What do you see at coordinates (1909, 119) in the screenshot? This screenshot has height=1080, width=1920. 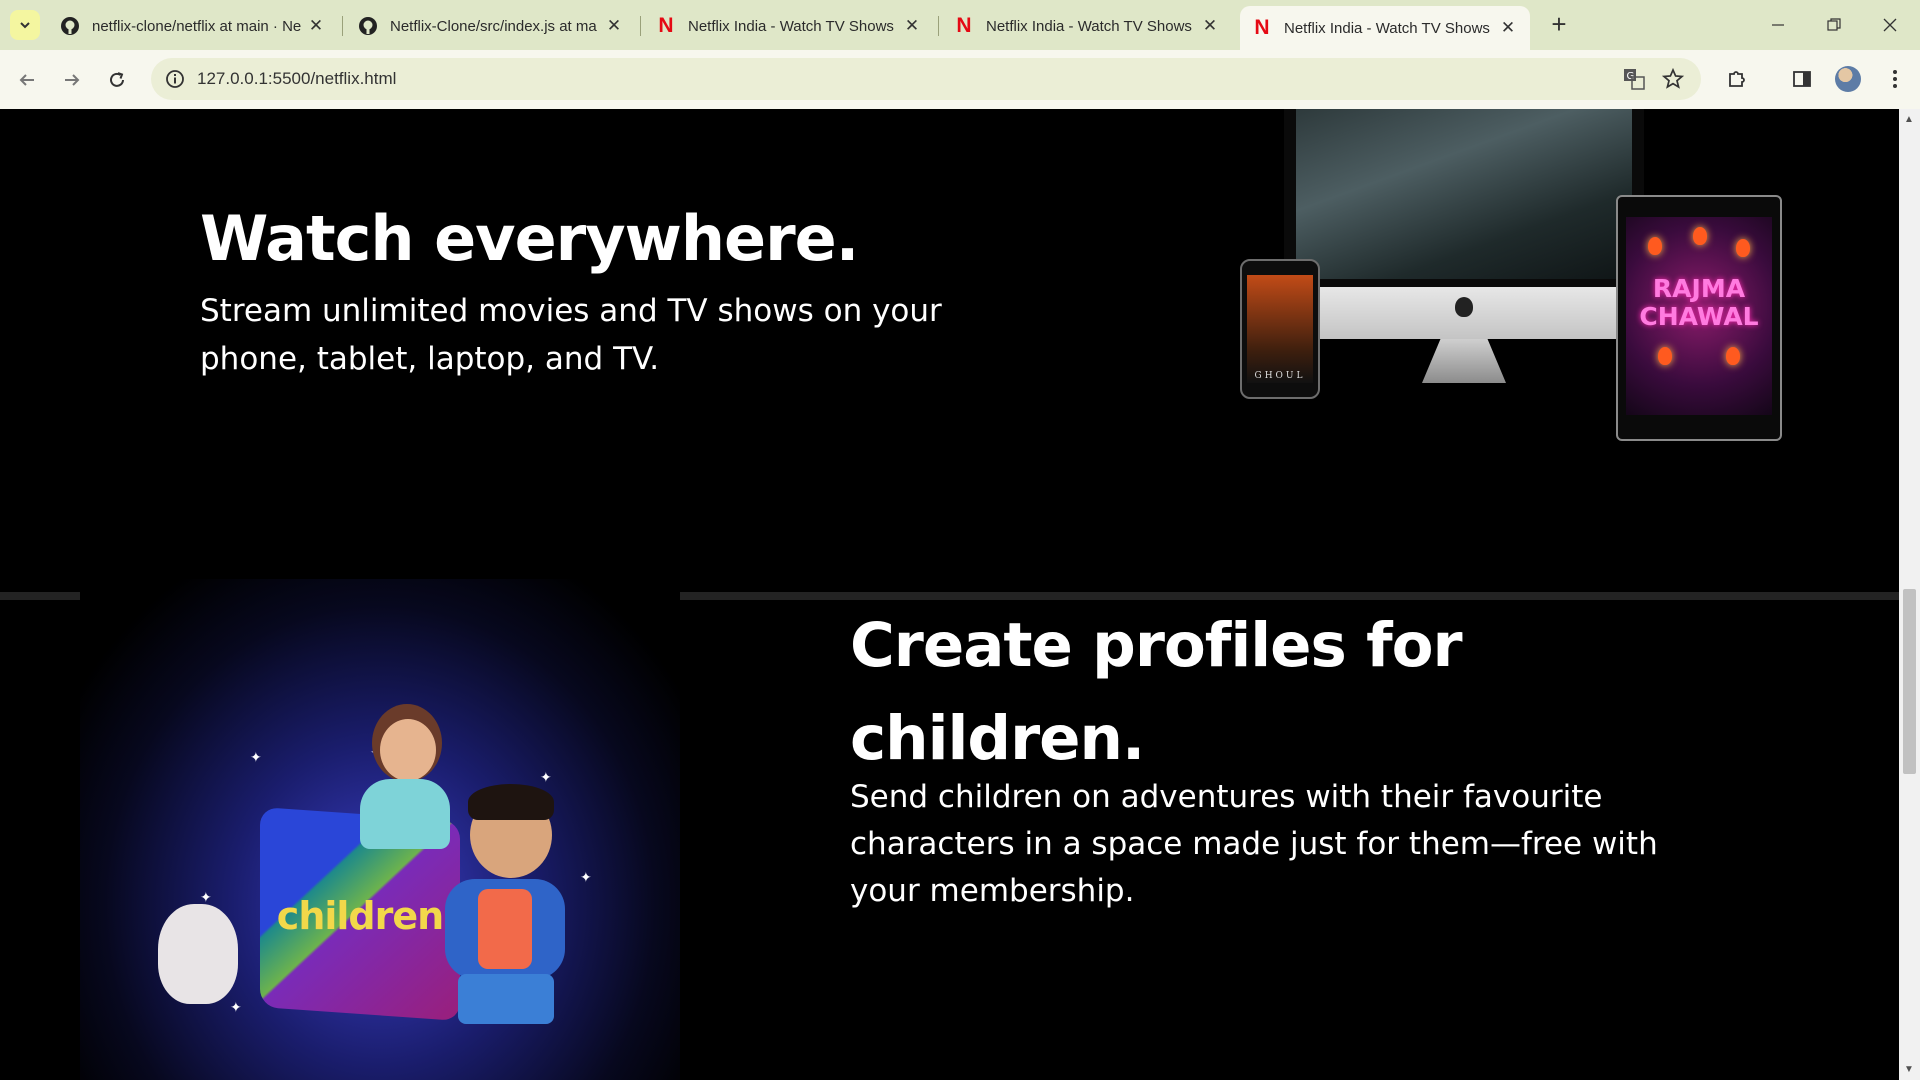 I see `scroll-up-icon: ▲` at bounding box center [1909, 119].